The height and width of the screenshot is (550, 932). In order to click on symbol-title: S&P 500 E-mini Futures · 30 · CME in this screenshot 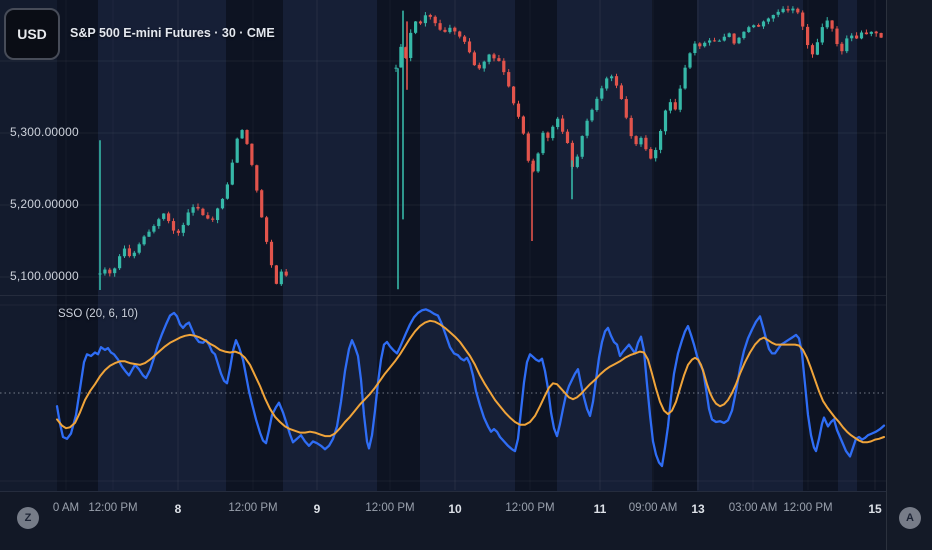, I will do `click(172, 33)`.